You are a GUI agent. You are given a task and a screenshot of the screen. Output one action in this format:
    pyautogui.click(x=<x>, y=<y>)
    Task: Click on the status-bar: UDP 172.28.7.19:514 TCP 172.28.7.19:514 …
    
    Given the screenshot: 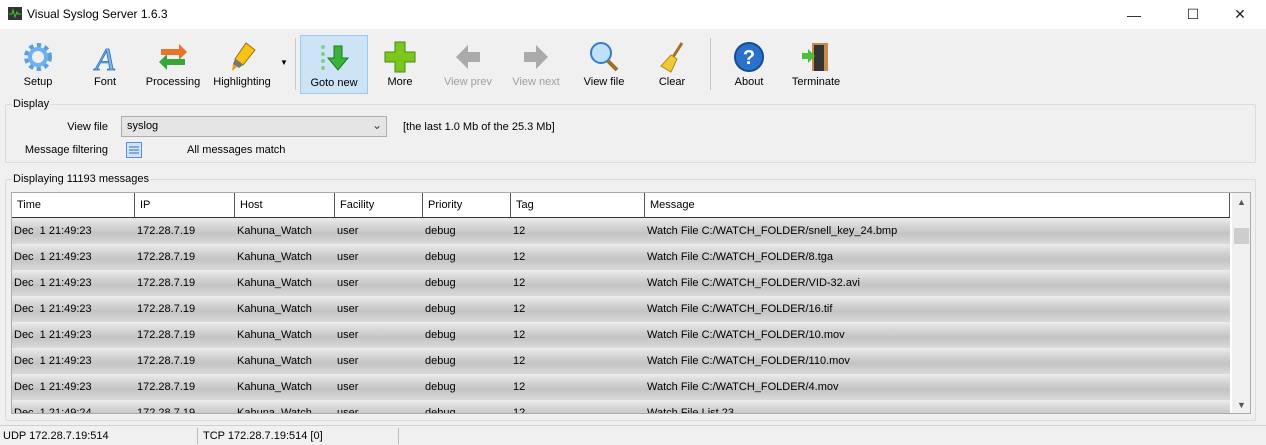 What is the action you would take?
    pyautogui.click(x=633, y=435)
    